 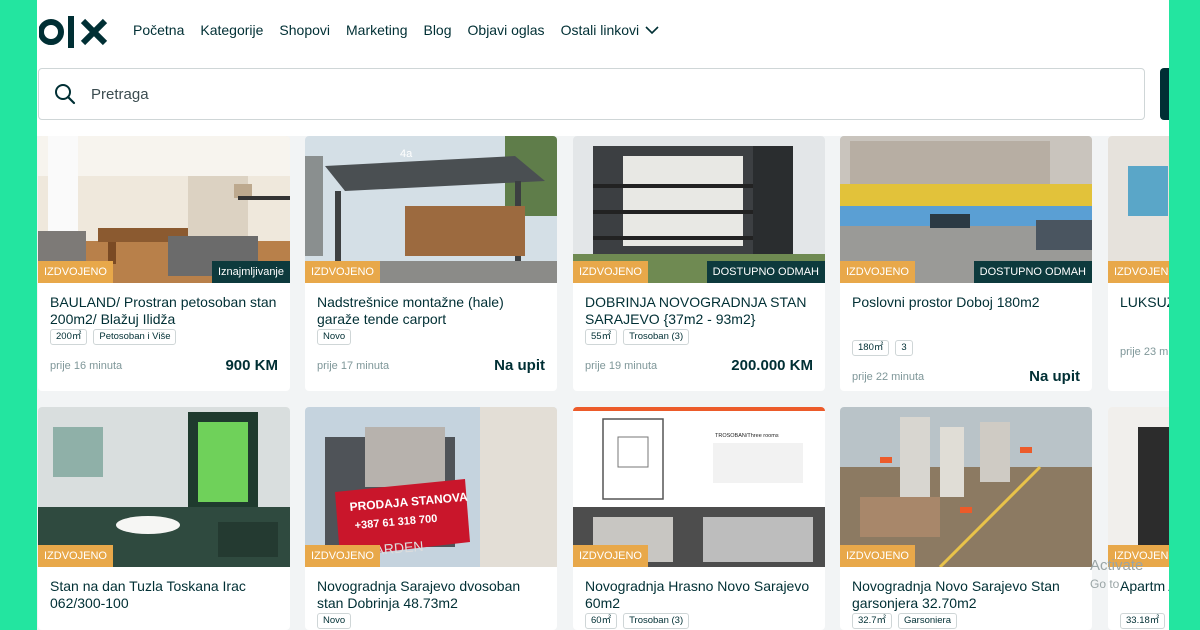 I want to click on listing-tags: 180㎡ 3, so click(x=966, y=348).